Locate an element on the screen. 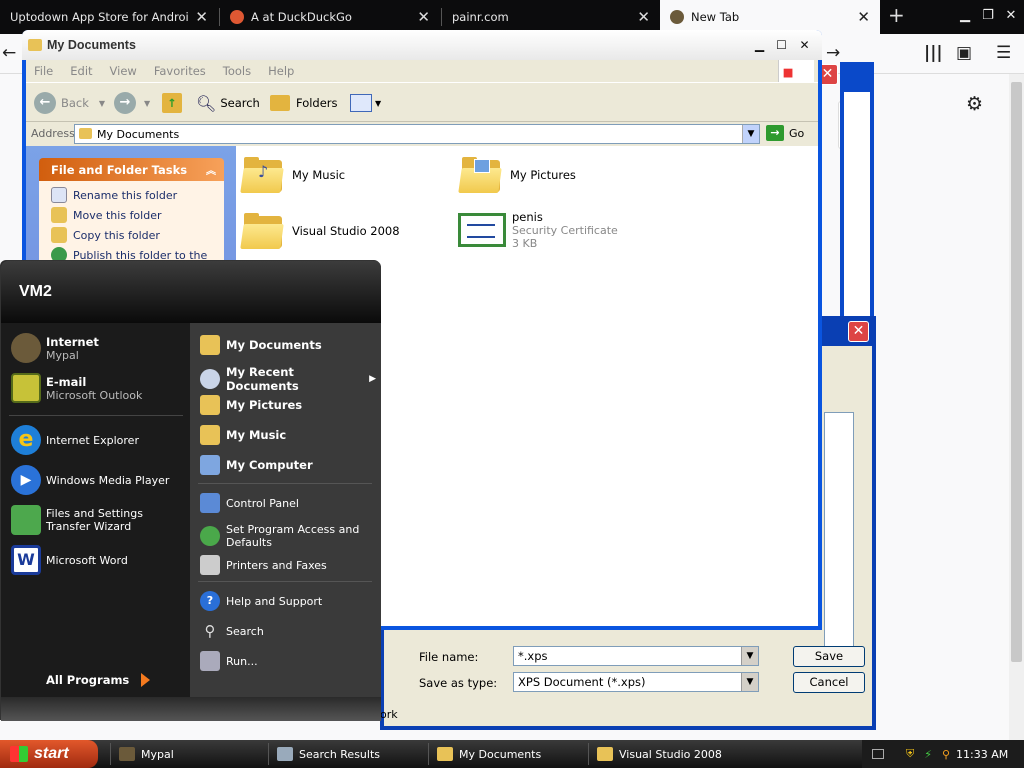  link-my-computer: My Computer is located at coordinates (288, 465).